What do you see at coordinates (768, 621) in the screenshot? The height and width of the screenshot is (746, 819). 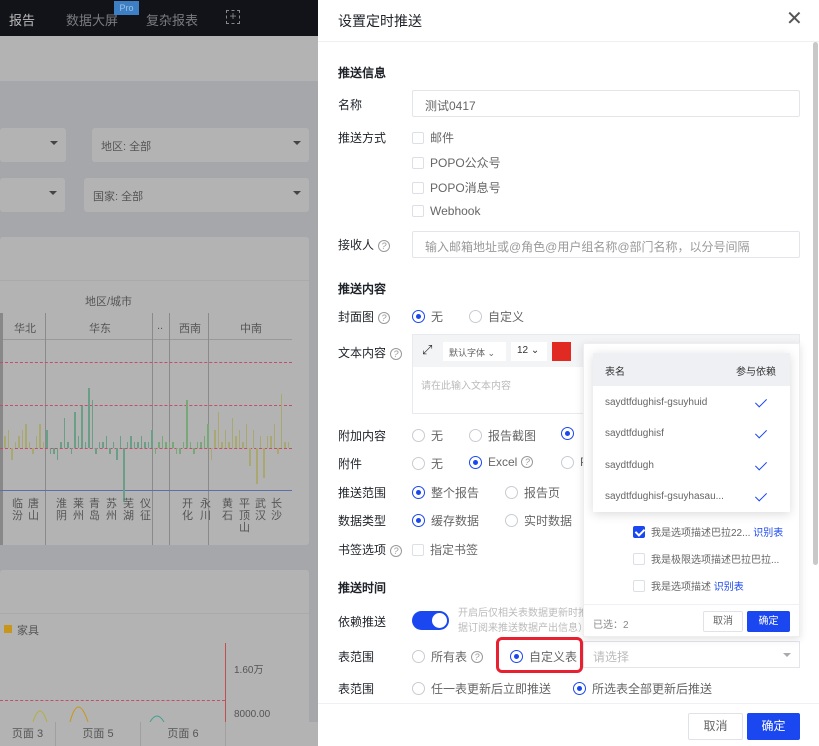 I see `popover-confirm-button: 确定` at bounding box center [768, 621].